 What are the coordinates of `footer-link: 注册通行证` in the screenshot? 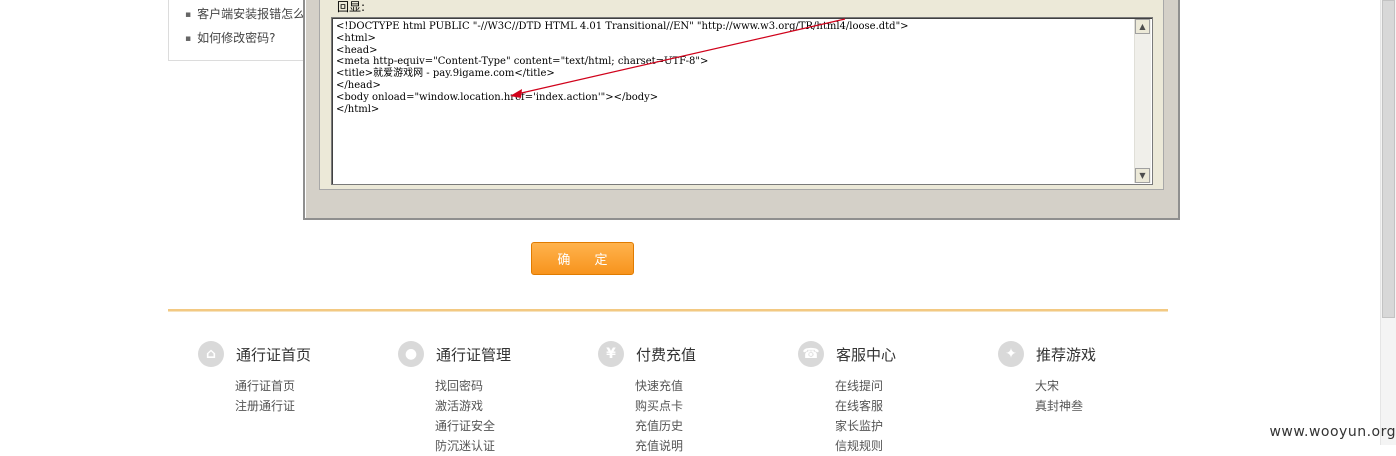 It's located at (311, 406).